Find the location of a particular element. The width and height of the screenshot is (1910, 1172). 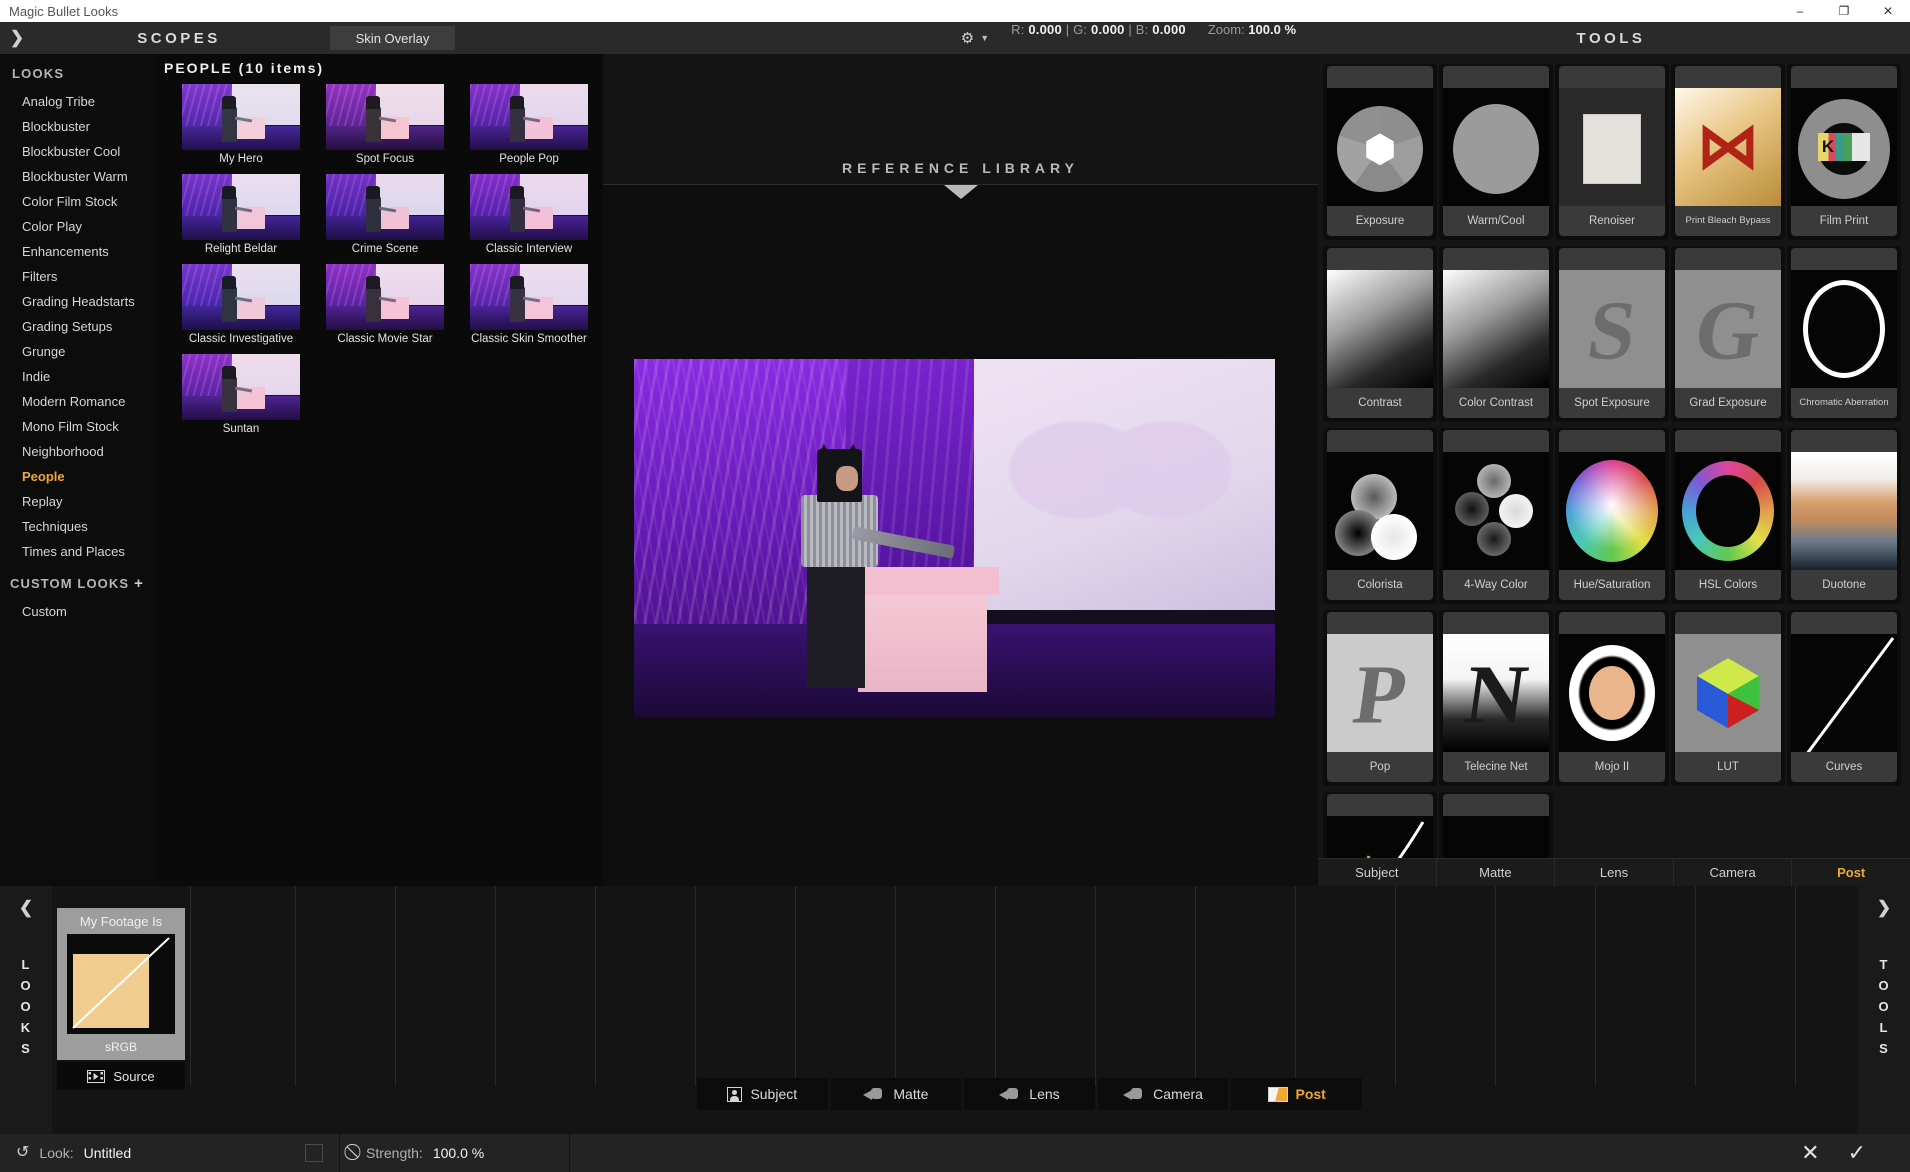

confirm-button: ✓ is located at coordinates (1857, 1153).